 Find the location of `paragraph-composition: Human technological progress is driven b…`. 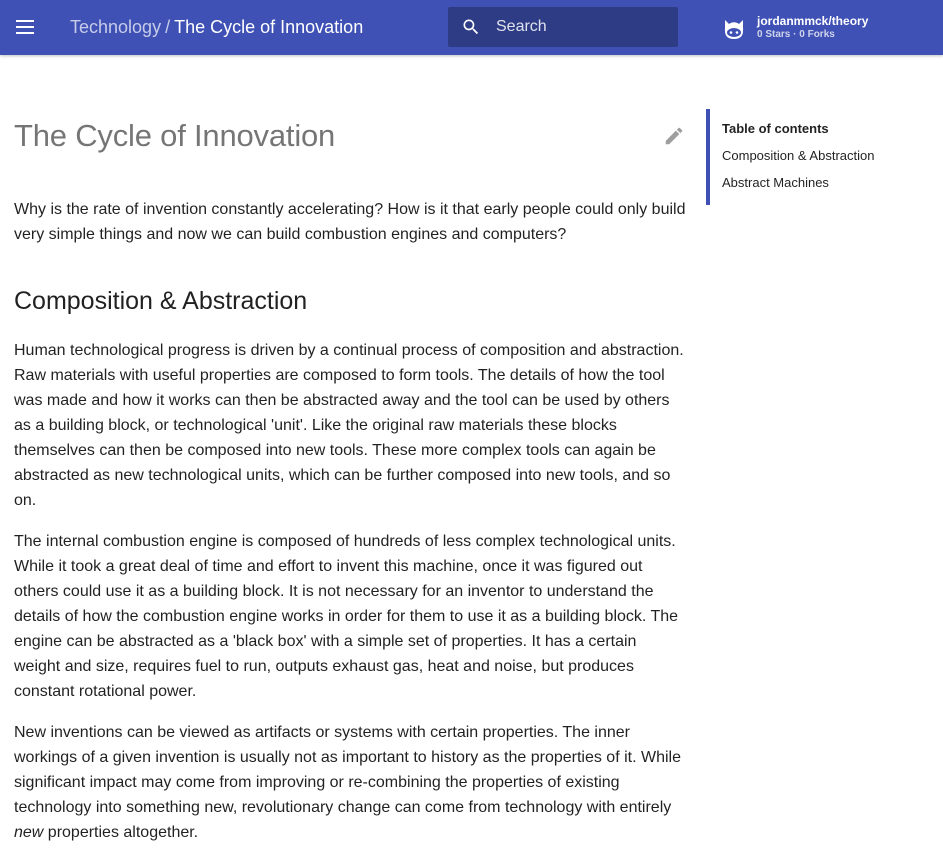

paragraph-composition: Human technological progress is driven b… is located at coordinates (349, 425).